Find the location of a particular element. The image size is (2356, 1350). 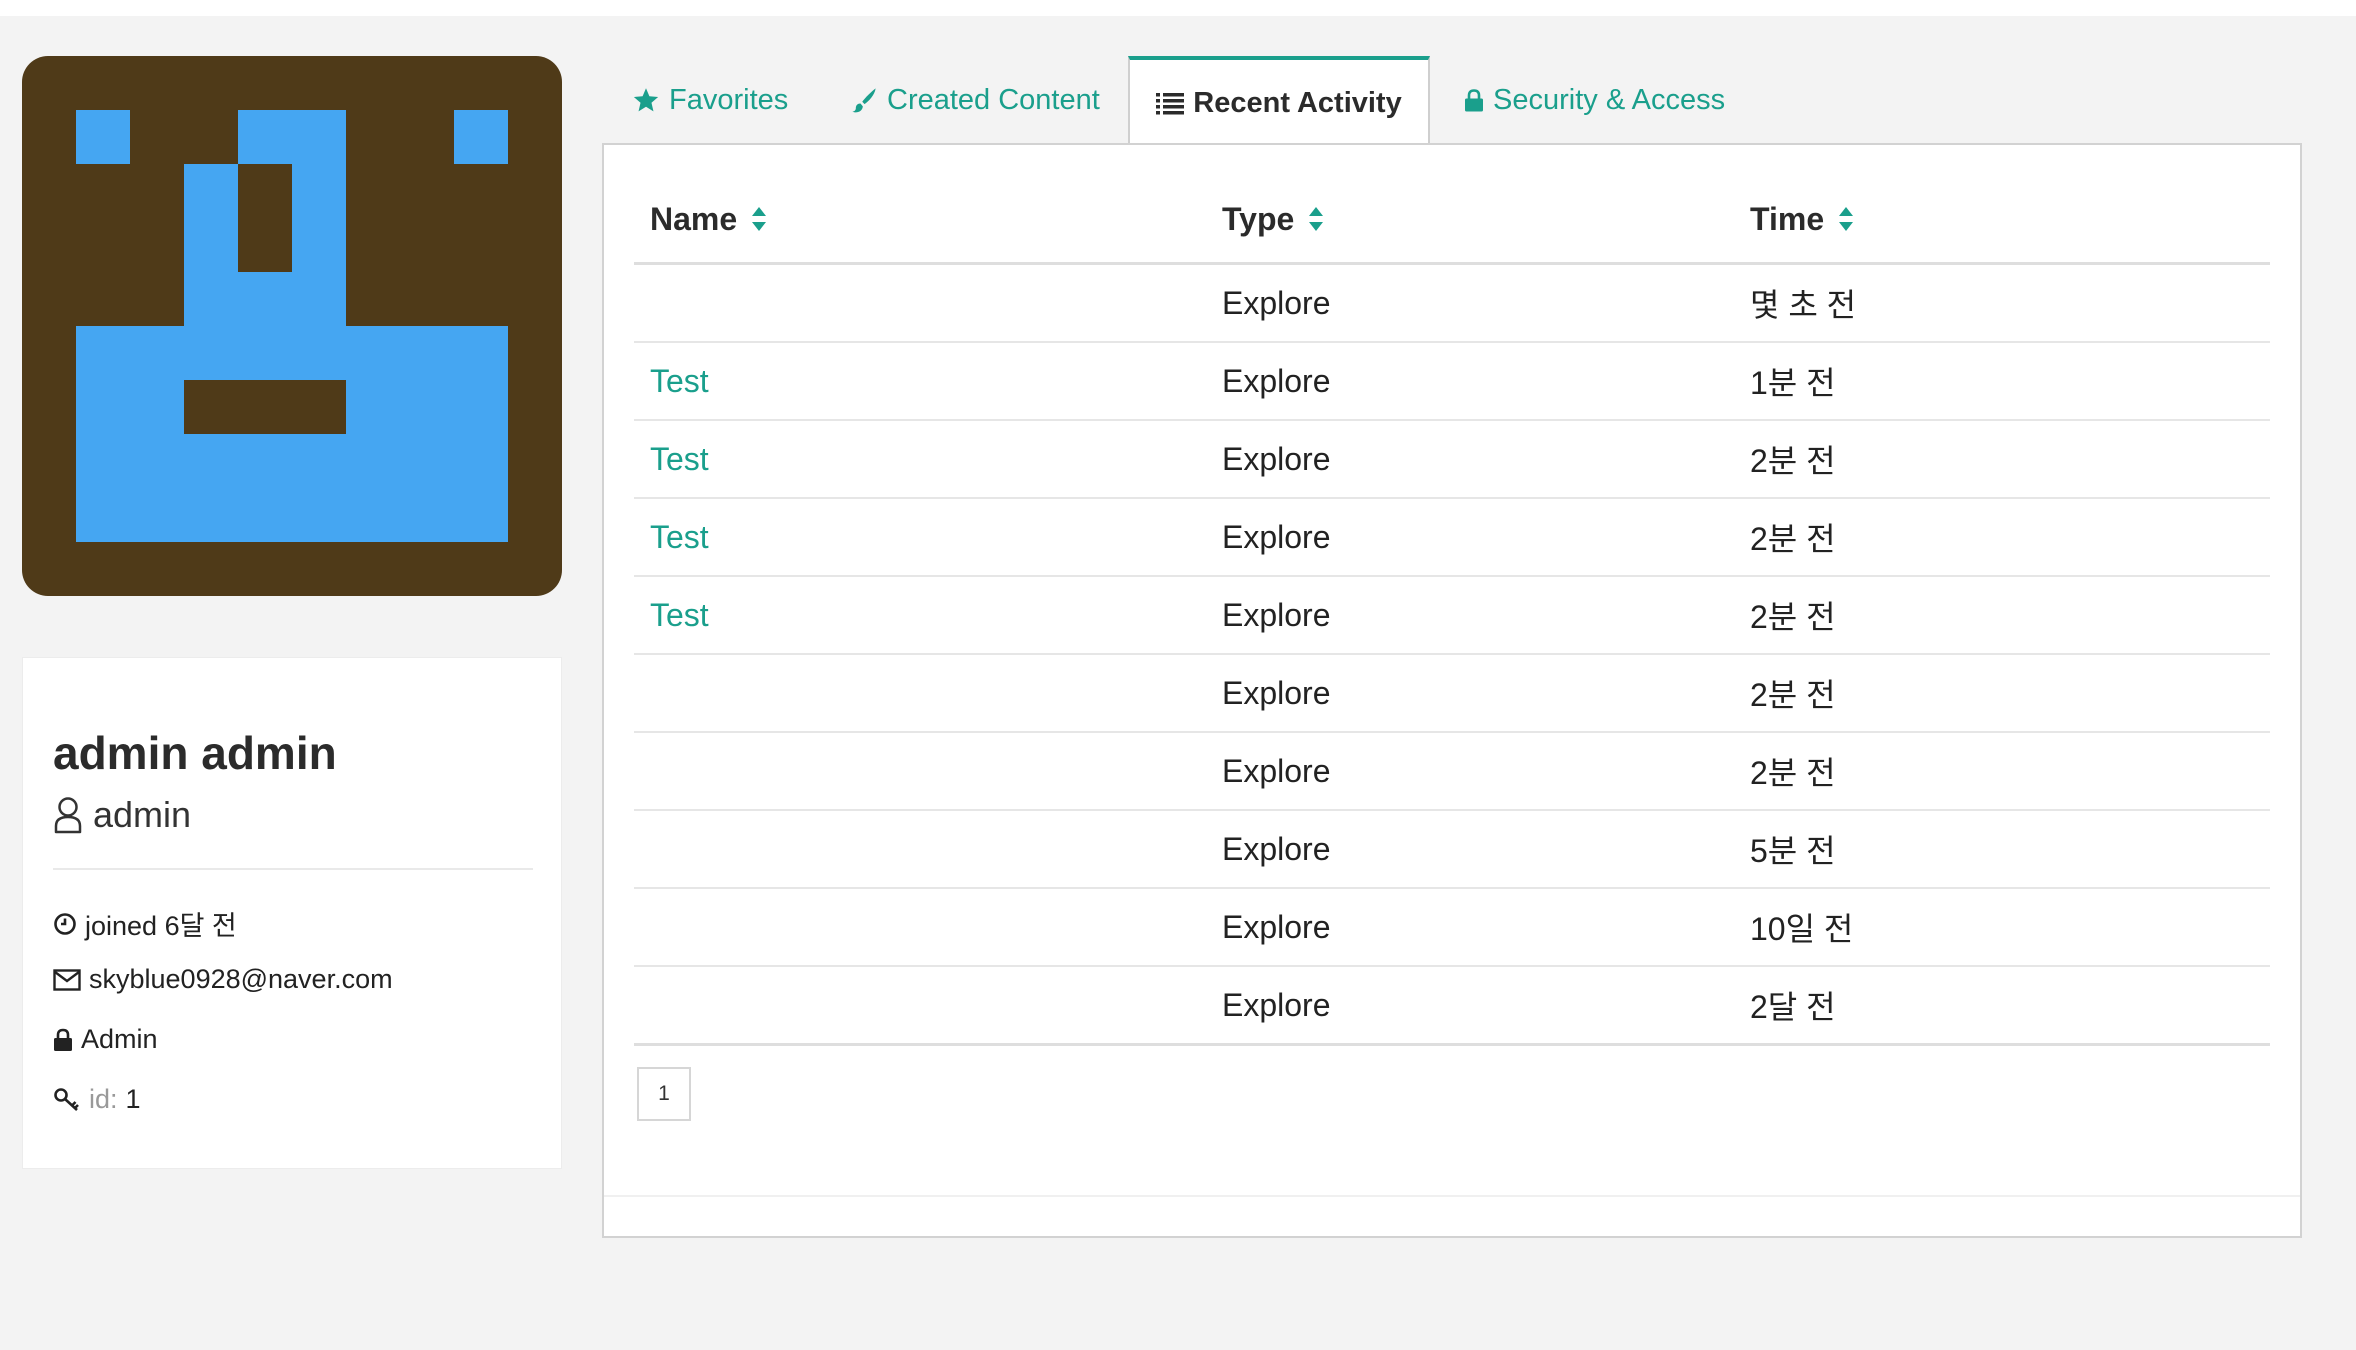

tab-label: Favorites is located at coordinates (729, 99).